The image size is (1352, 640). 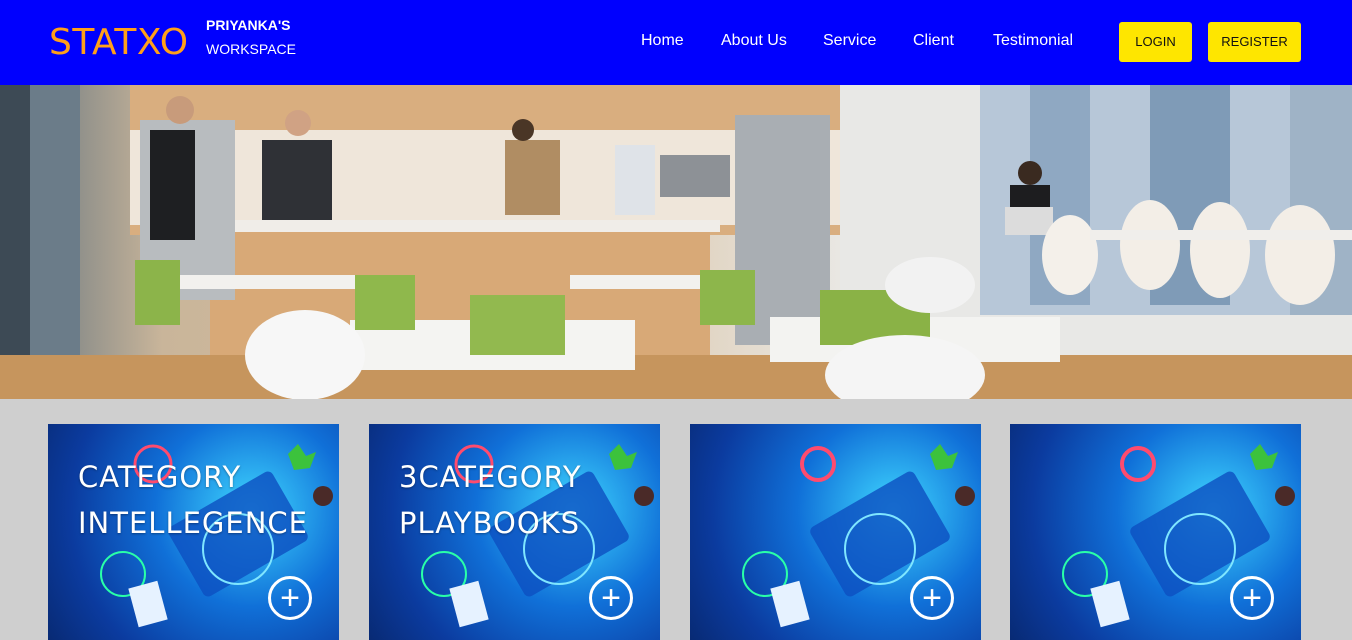 What do you see at coordinates (835, 532) in the screenshot?
I see `category-card-3: +` at bounding box center [835, 532].